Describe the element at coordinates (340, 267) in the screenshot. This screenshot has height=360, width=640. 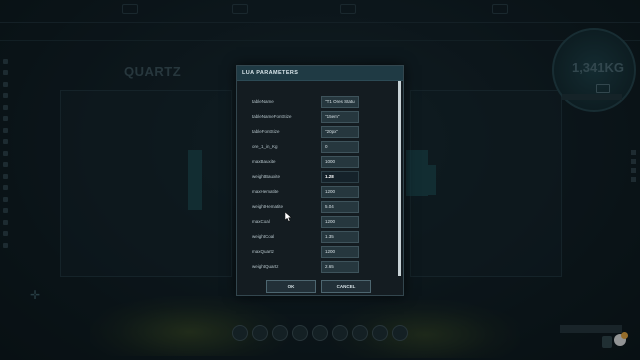
I see `param-input: 2.65` at that location.